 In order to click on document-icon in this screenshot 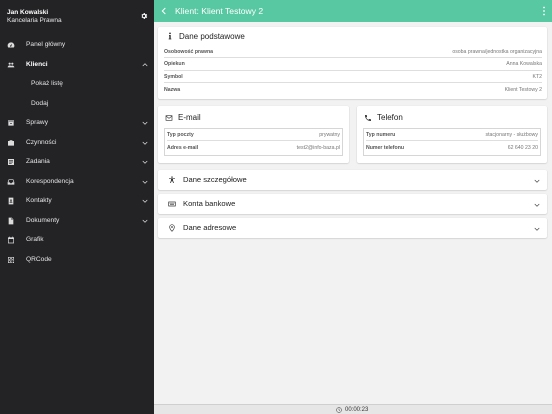, I will do `click(11, 220)`.